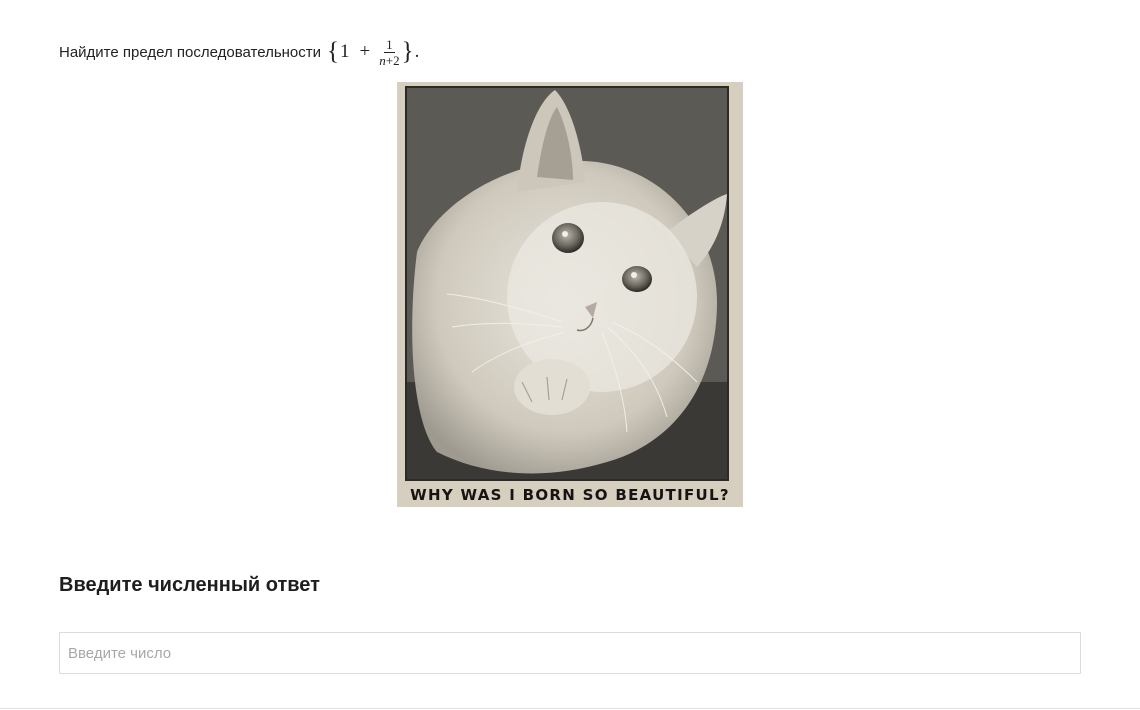 This screenshot has width=1140, height=710. I want to click on fraction-denominator: n+2, so click(389, 60).